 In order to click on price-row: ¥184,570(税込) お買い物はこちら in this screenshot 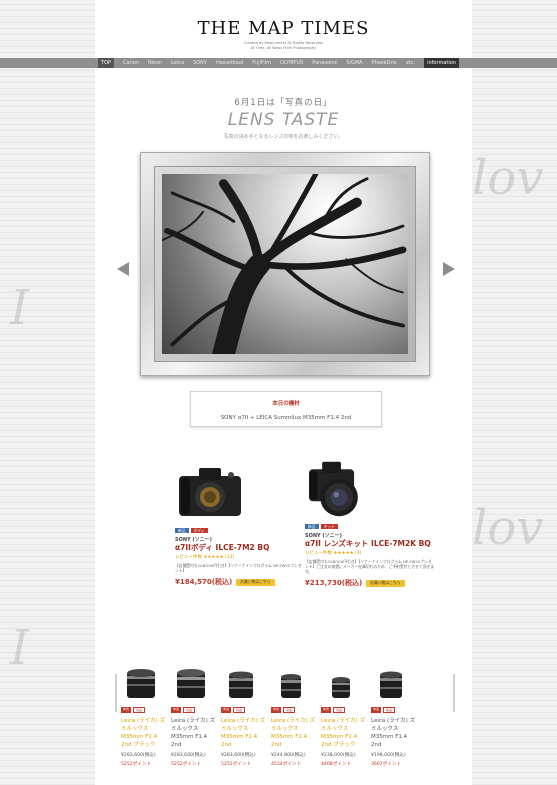, I will do `click(240, 582)`.